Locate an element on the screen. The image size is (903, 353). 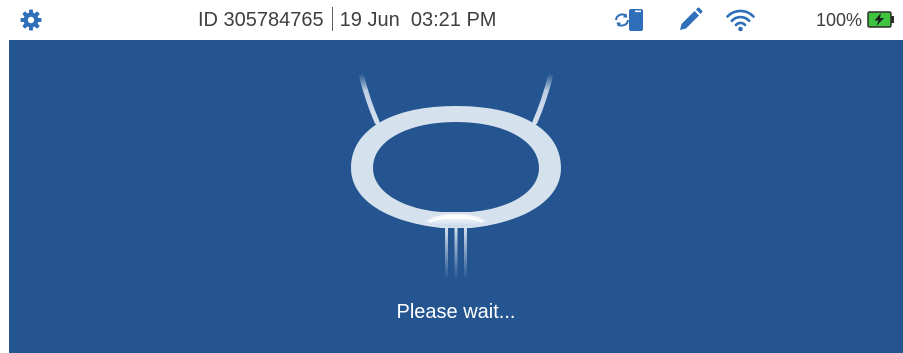
battery-percent: 100% is located at coordinates (839, 20).